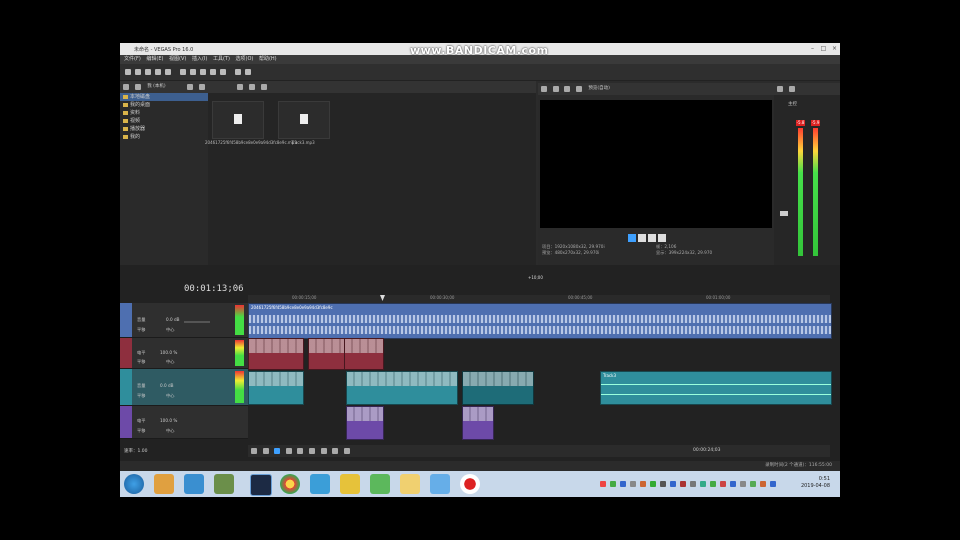 Image resolution: width=960 pixels, height=540 pixels. Describe the element at coordinates (158, 72) in the screenshot. I see `render-icon` at that location.